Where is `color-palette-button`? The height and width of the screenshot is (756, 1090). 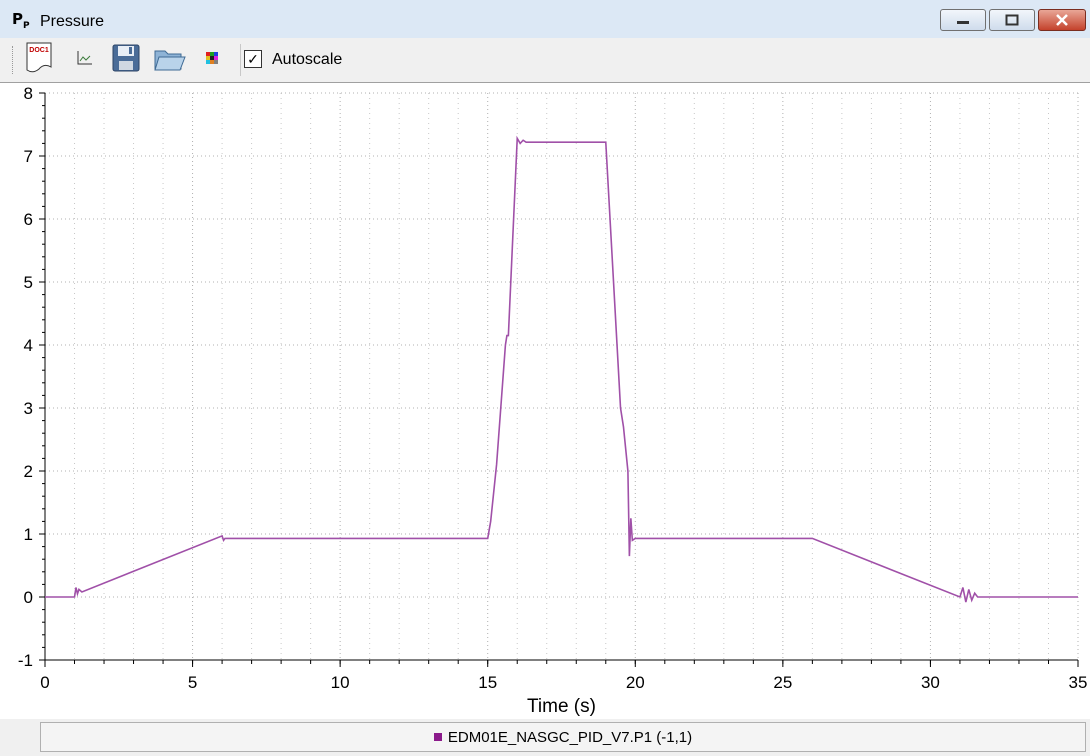
color-palette-button is located at coordinates (212, 60).